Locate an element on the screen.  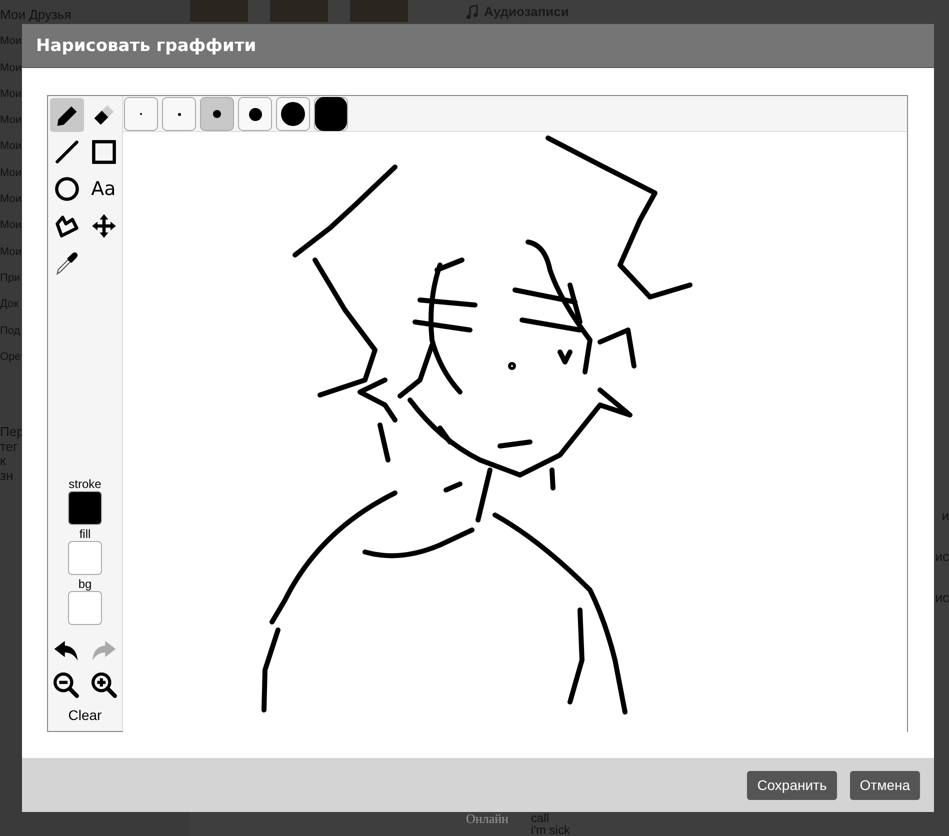
color-label: stroke is located at coordinates (85, 484).